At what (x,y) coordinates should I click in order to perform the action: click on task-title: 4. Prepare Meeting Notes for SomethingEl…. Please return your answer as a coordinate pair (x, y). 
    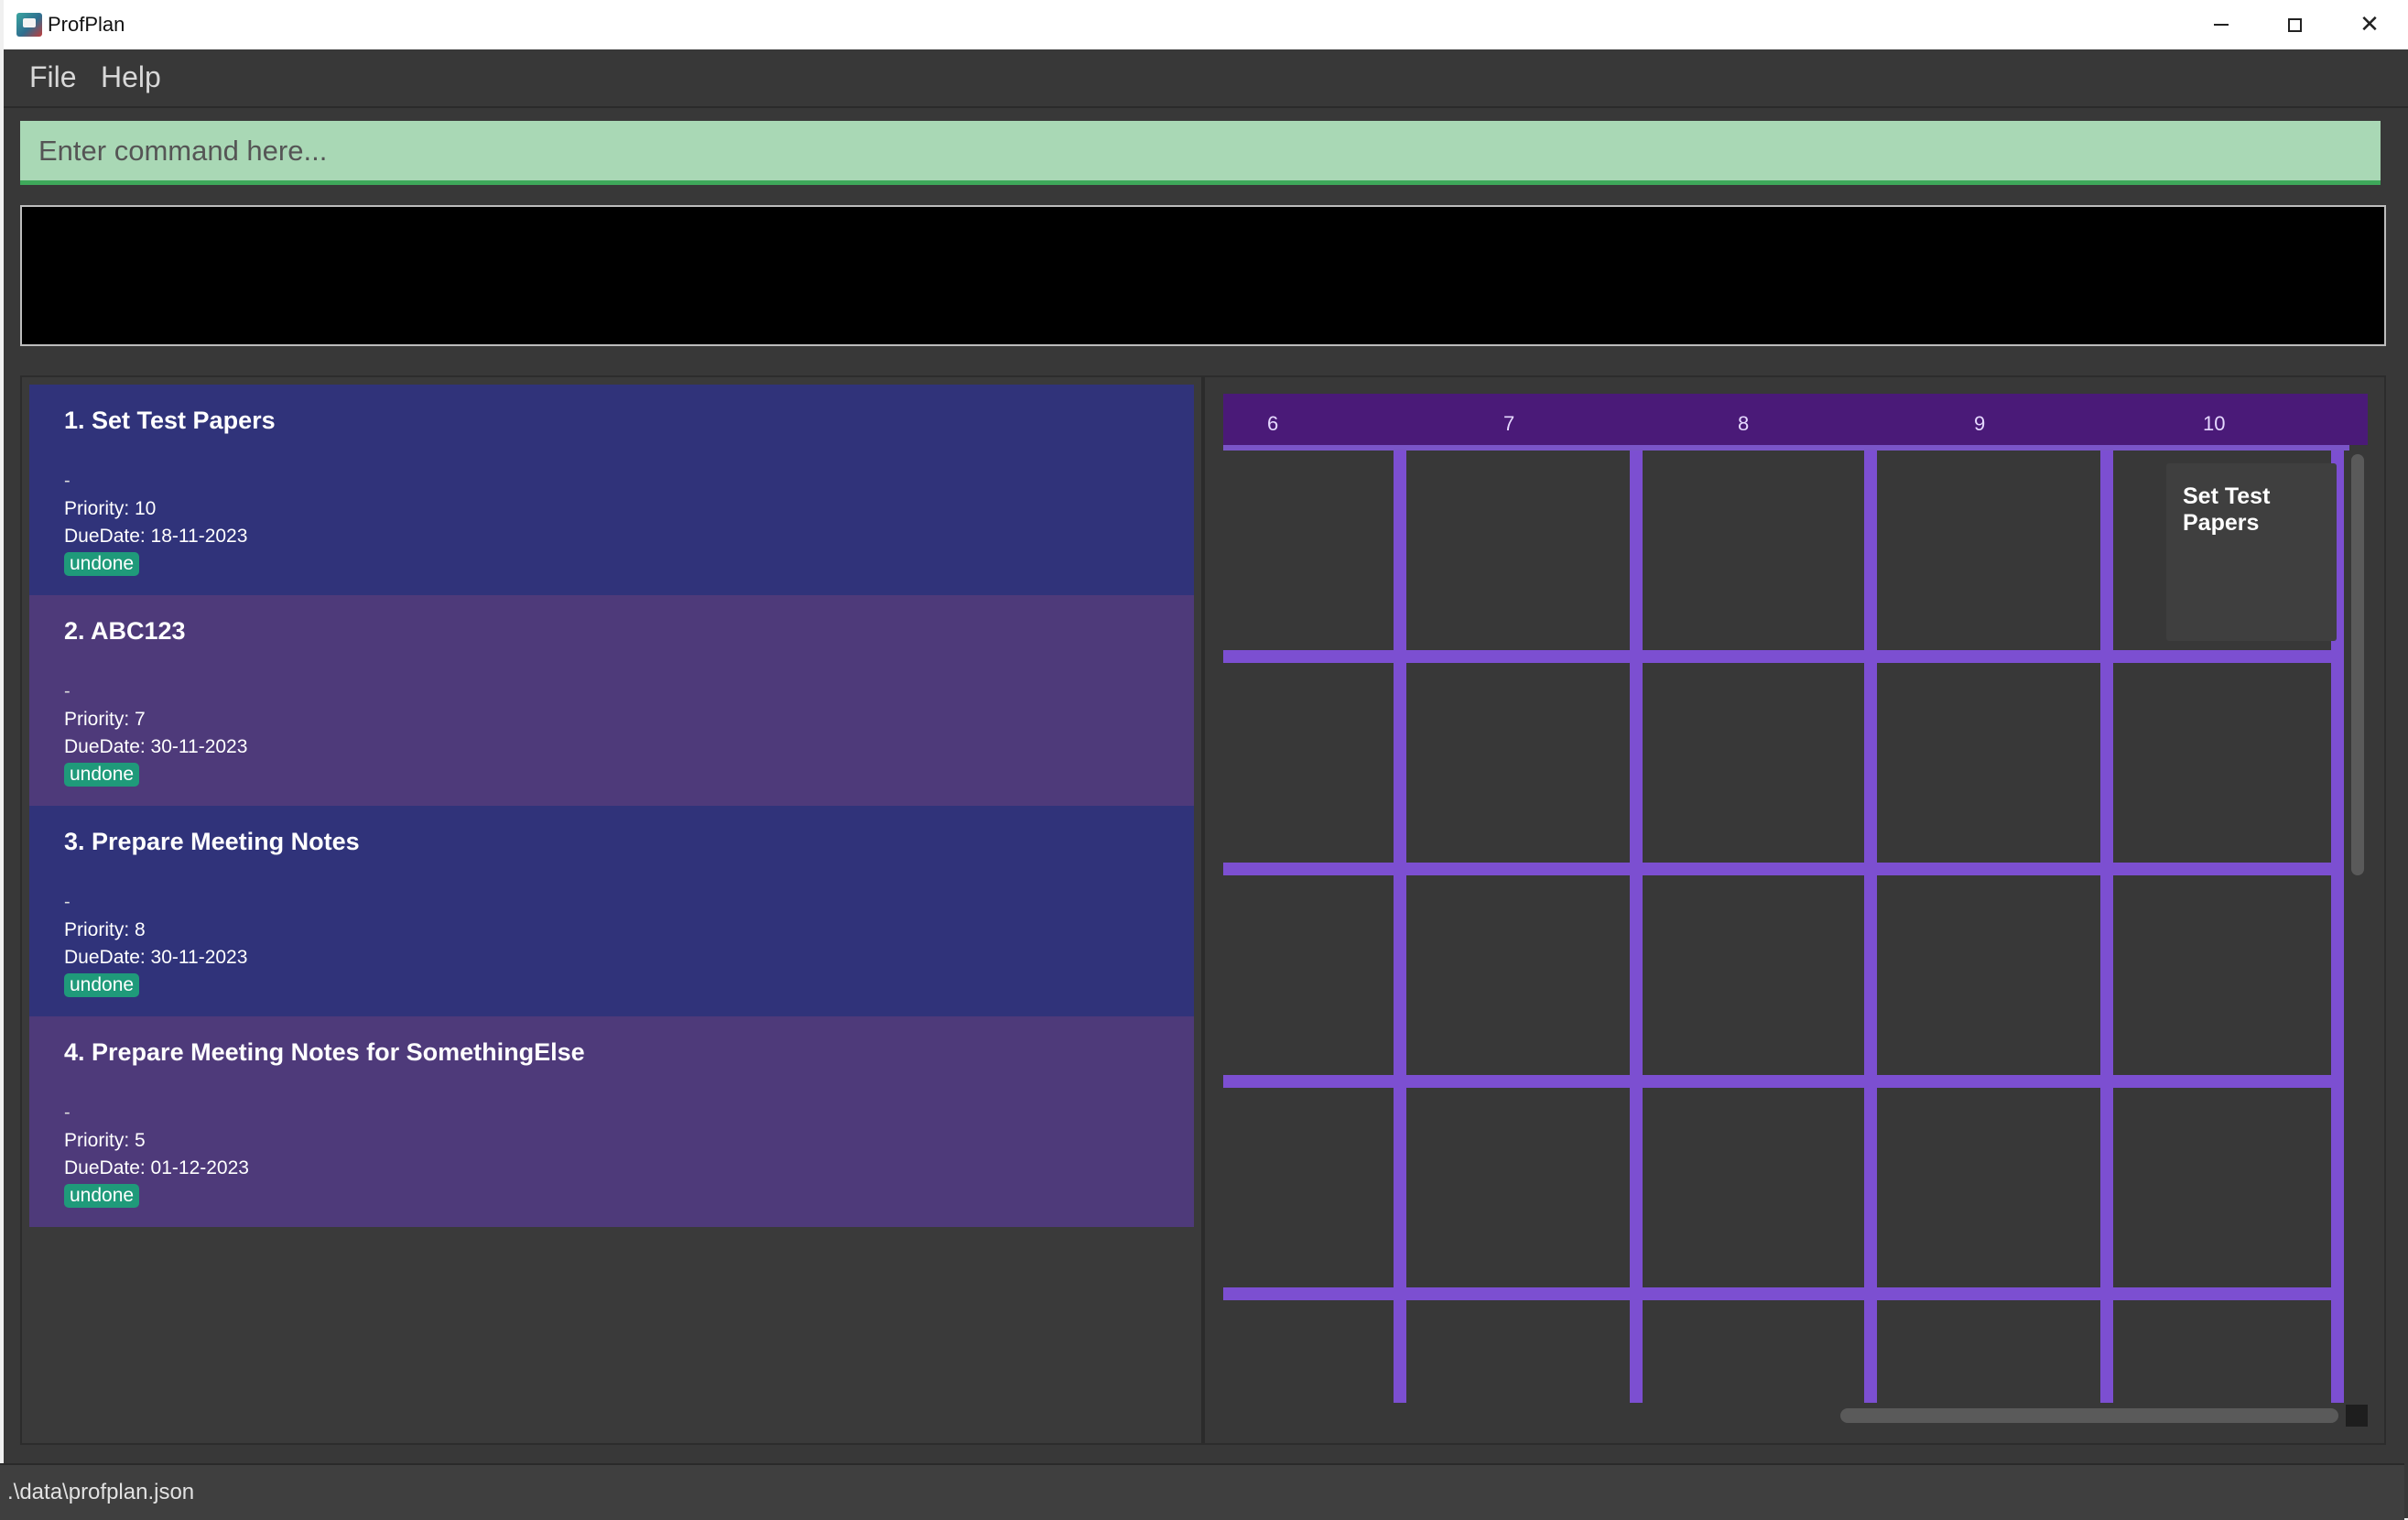
    Looking at the image, I should click on (324, 1052).